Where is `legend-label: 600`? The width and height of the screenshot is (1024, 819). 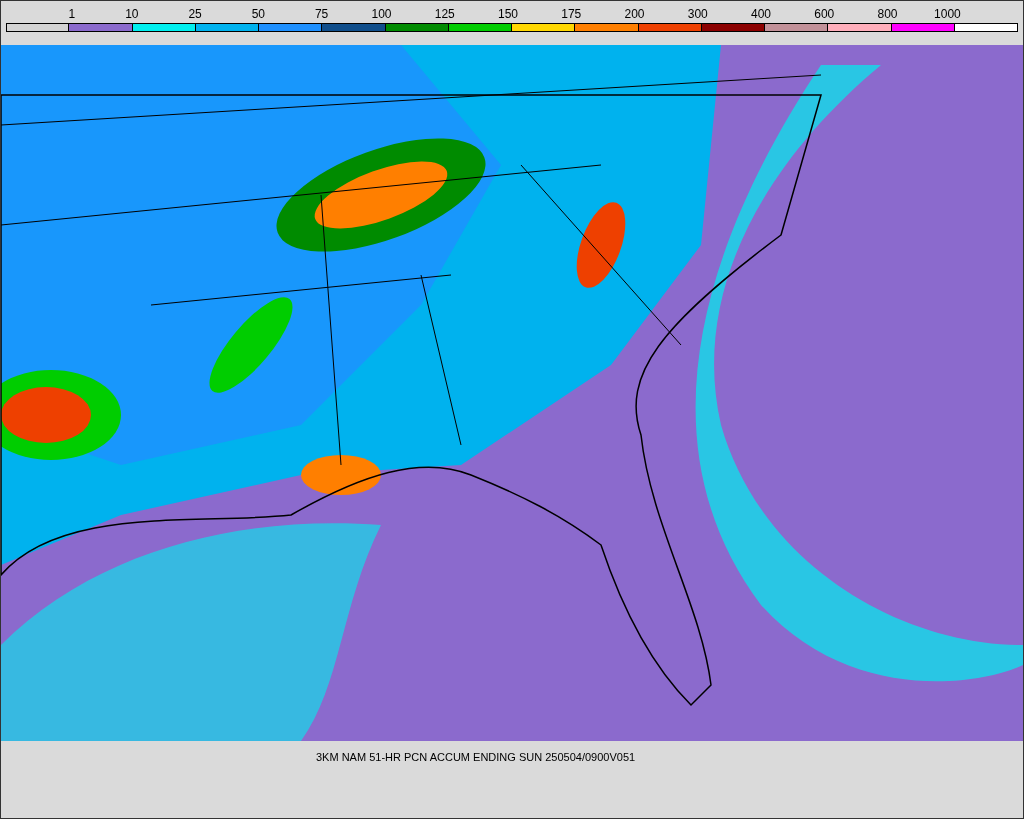 legend-label: 600 is located at coordinates (824, 14).